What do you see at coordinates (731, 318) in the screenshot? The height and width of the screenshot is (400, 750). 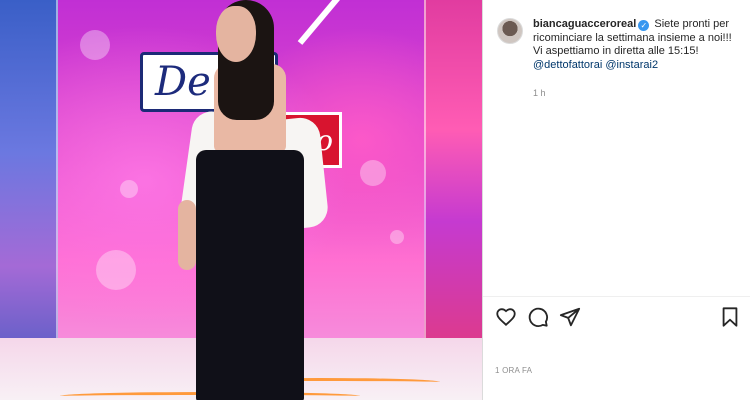 I see `bookmark-icon` at bounding box center [731, 318].